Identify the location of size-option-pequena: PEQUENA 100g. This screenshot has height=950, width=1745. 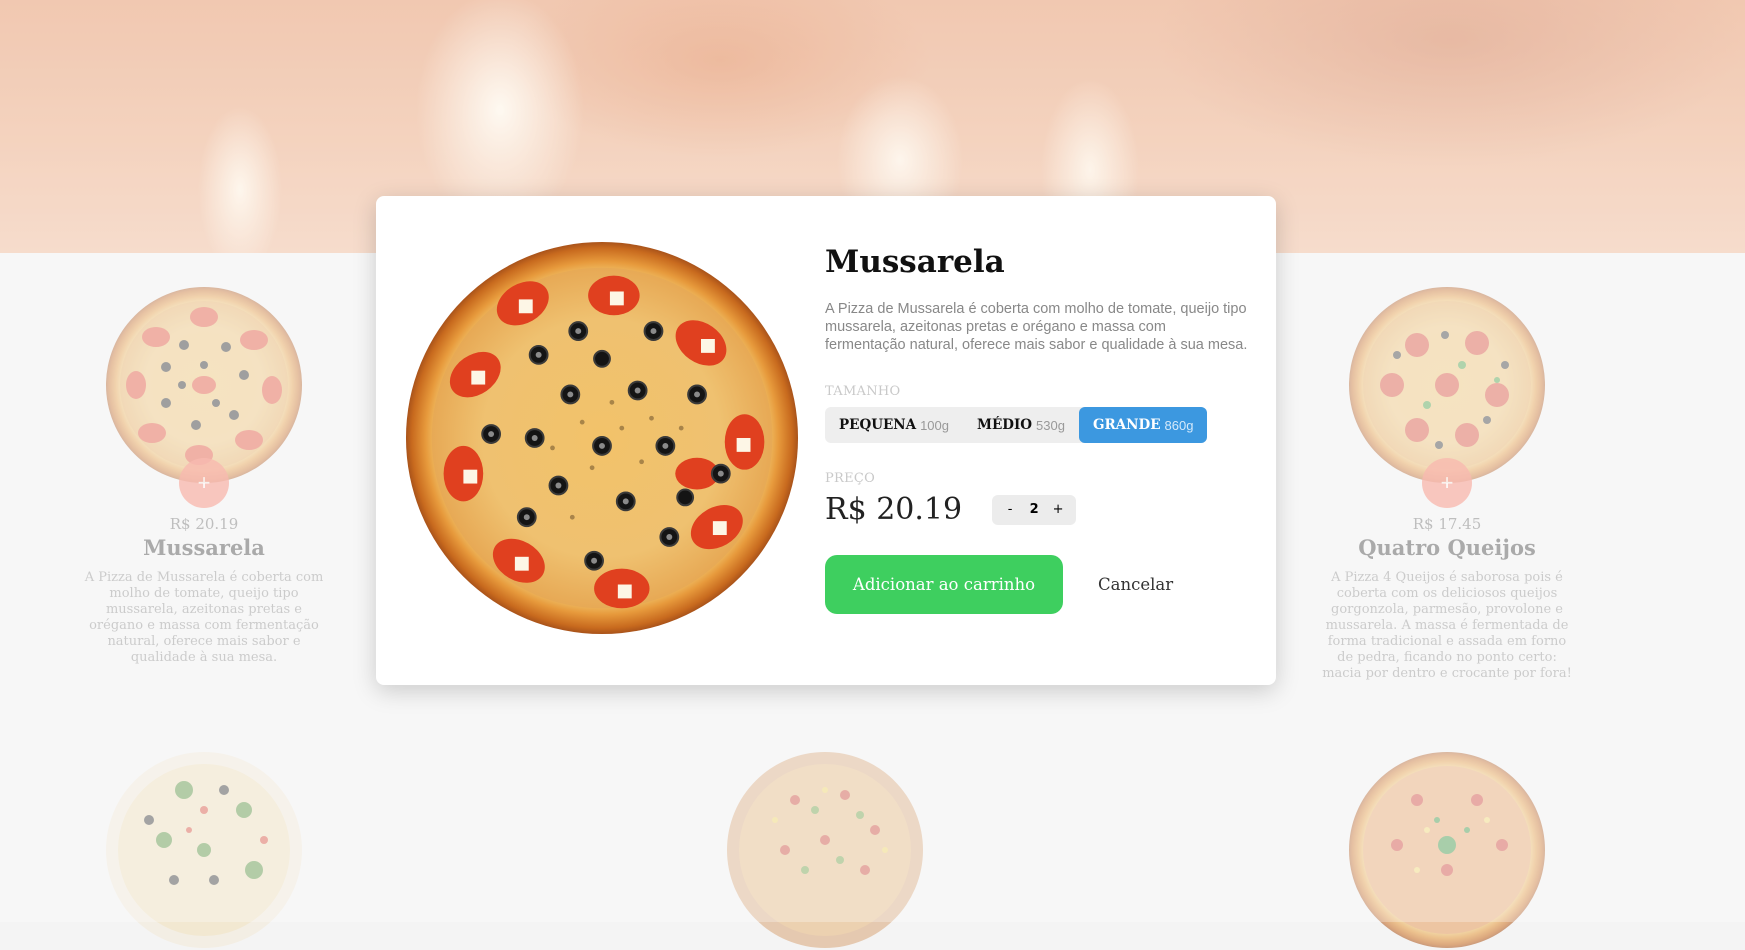
(894, 425).